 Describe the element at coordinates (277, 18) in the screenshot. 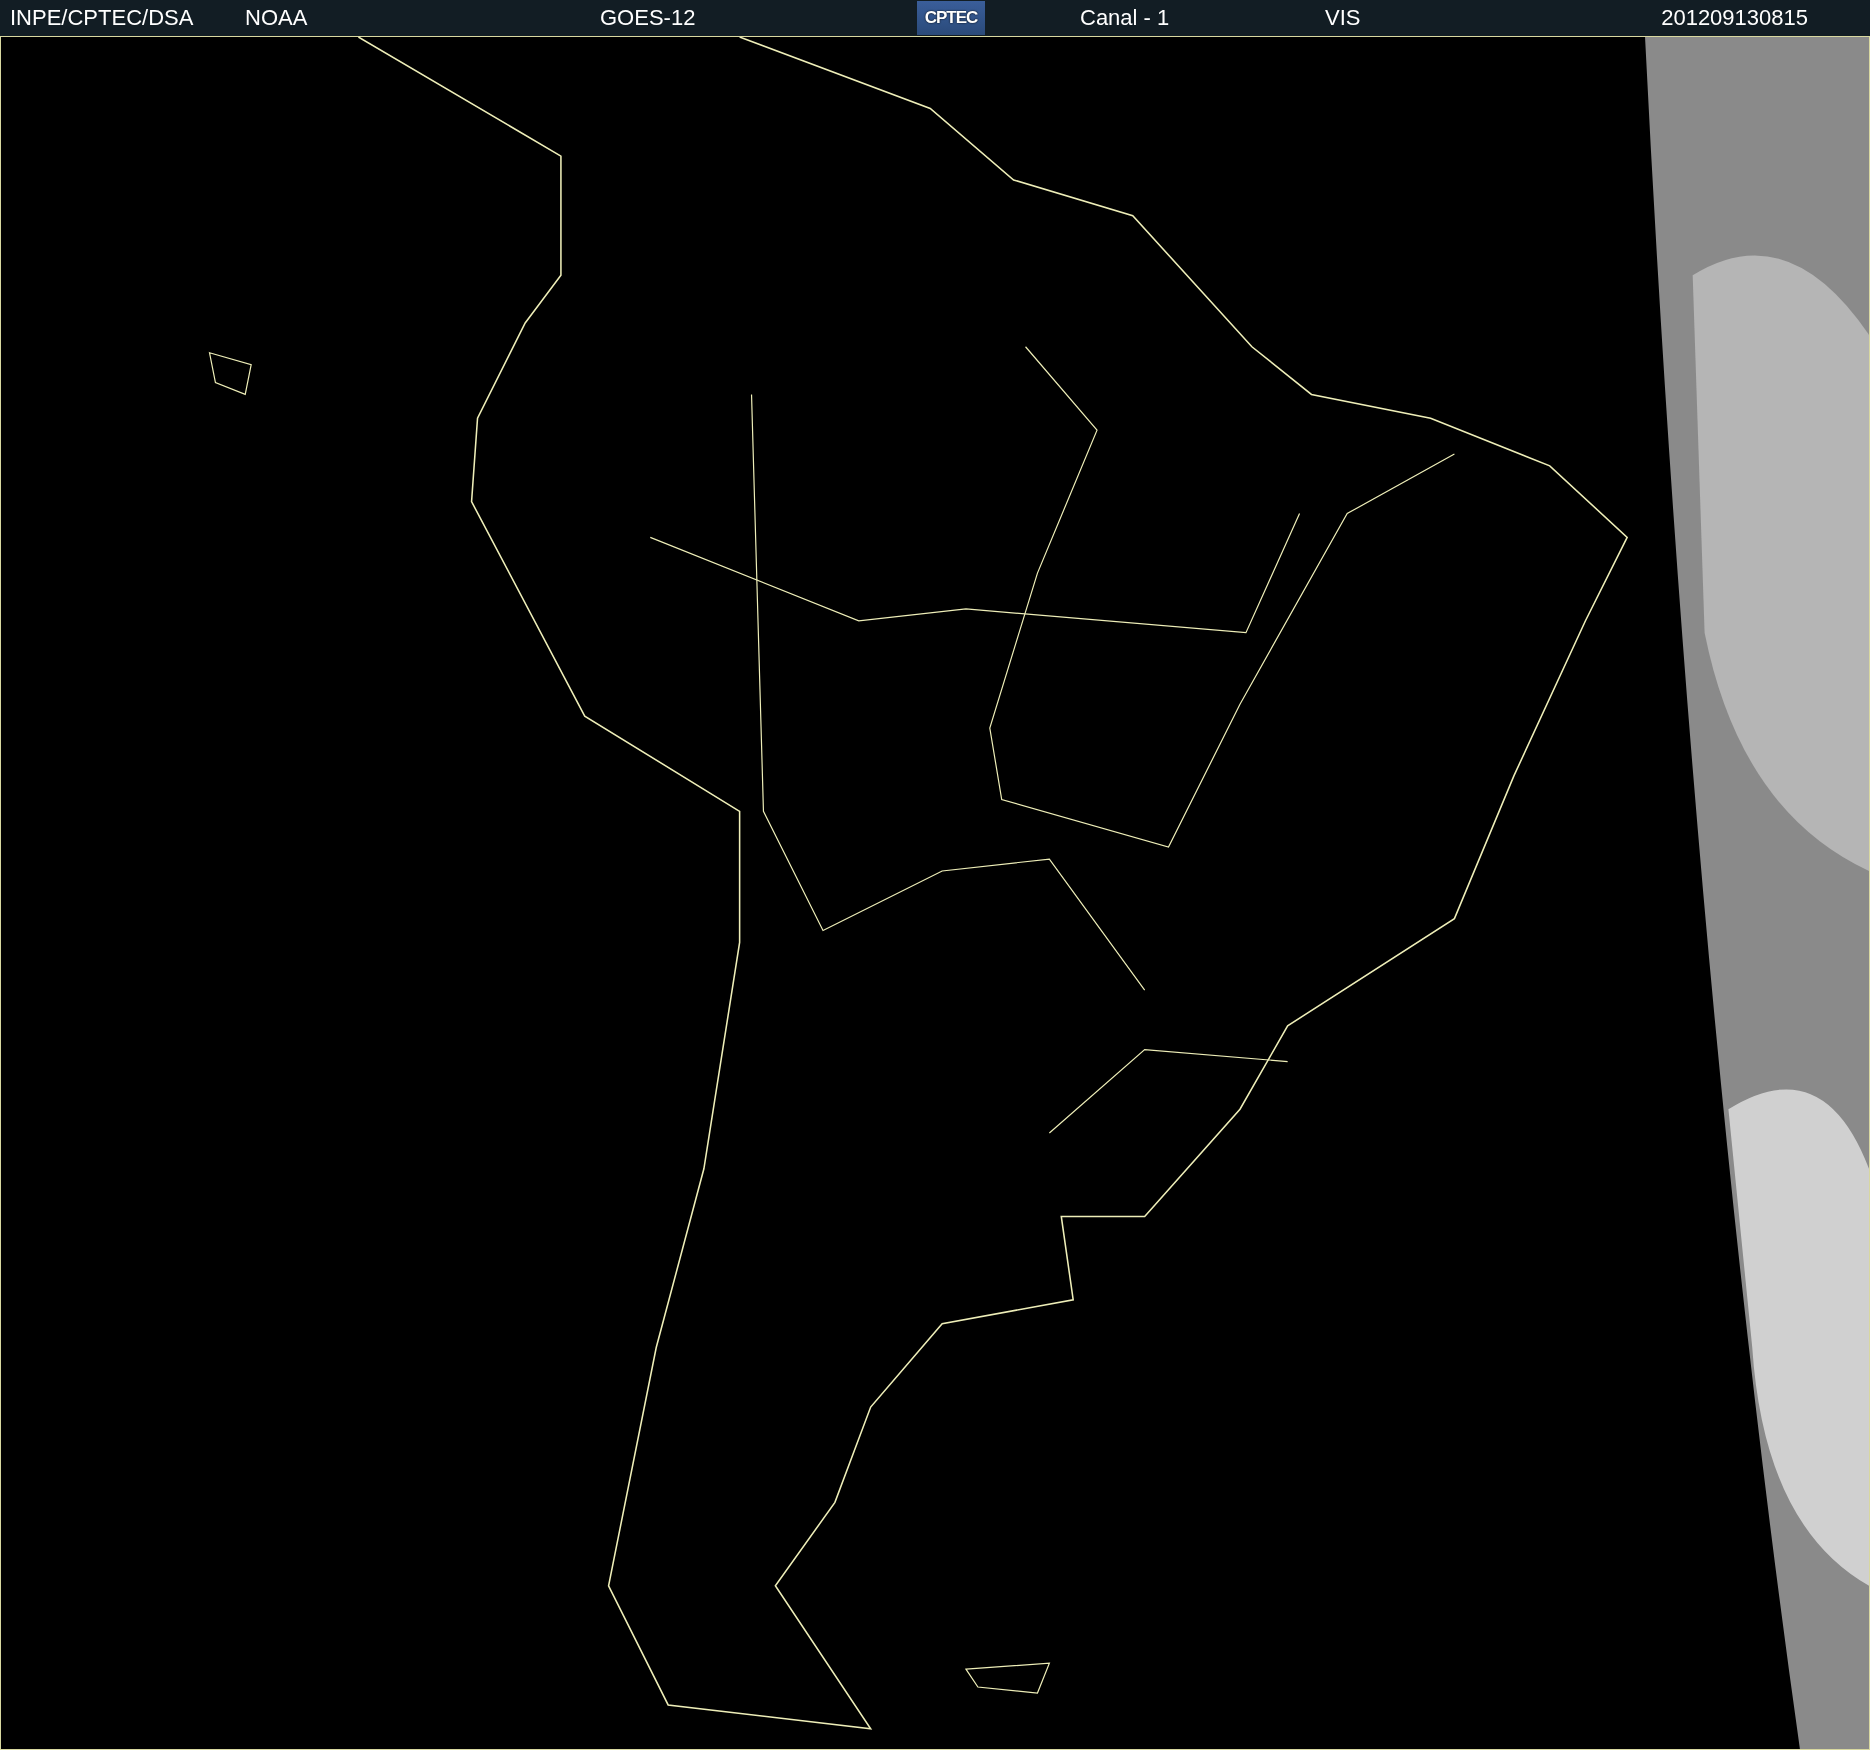

I see `header-label: NOAA` at that location.